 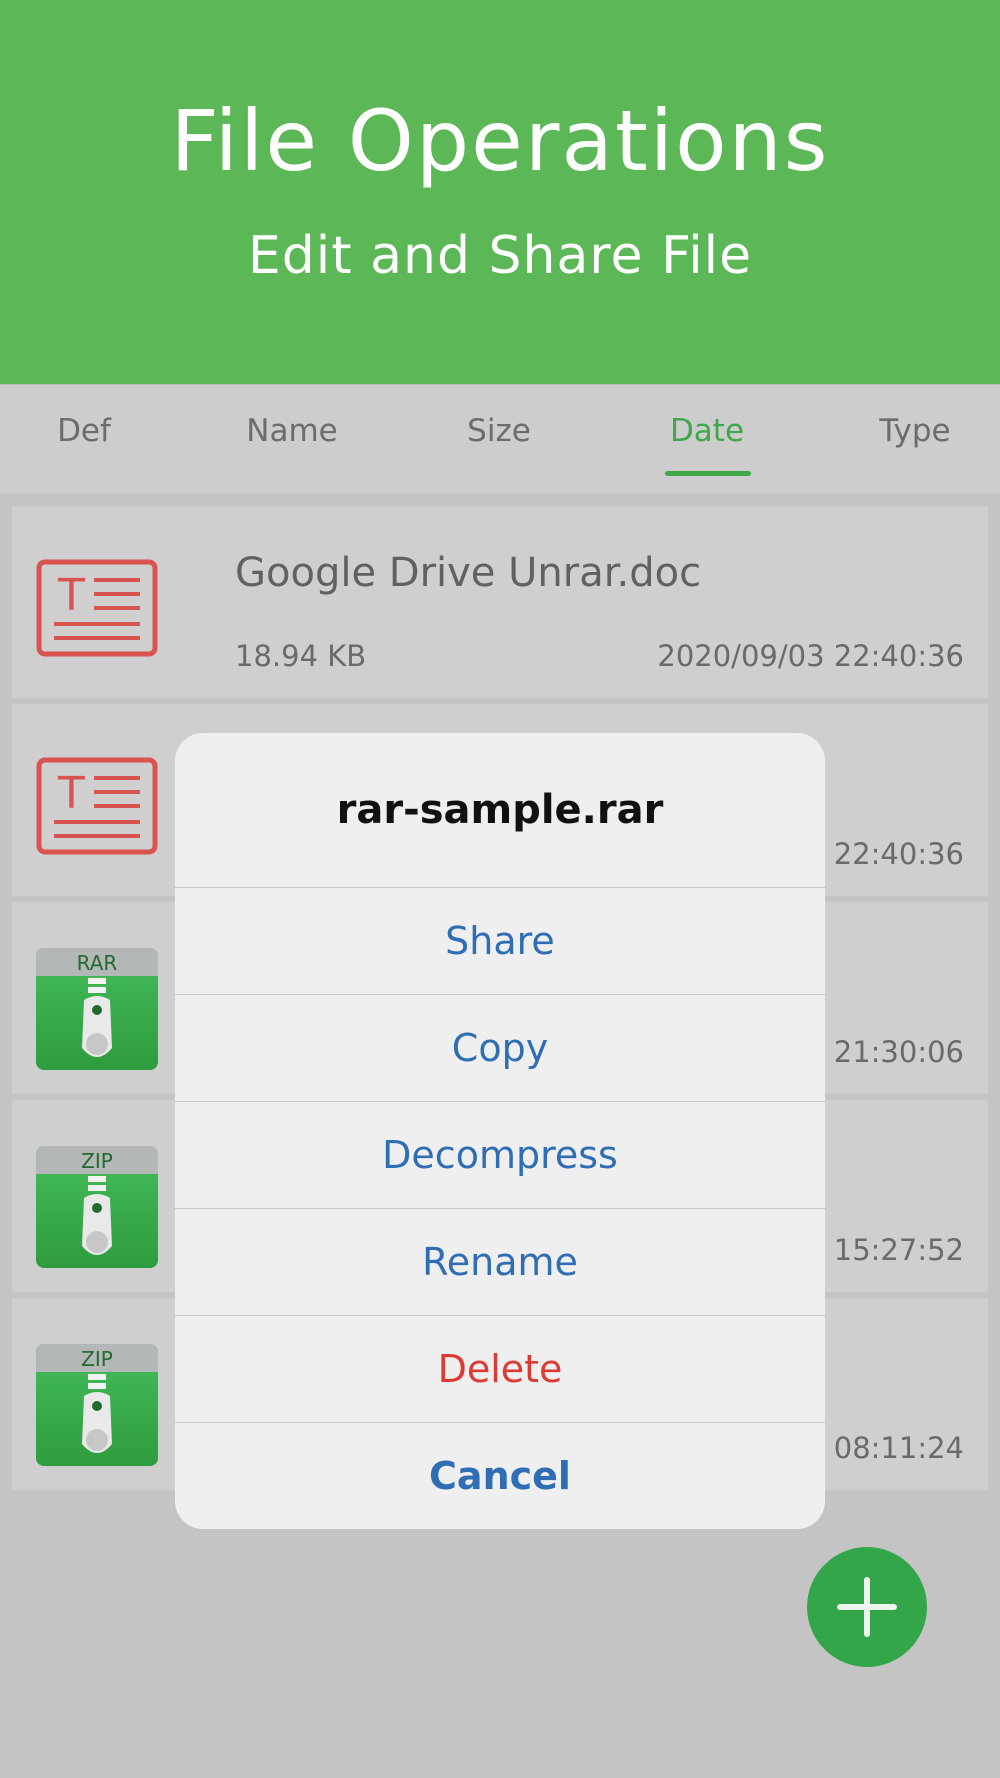 What do you see at coordinates (898, 1052) in the screenshot?
I see `file-date: 21:30:06` at bounding box center [898, 1052].